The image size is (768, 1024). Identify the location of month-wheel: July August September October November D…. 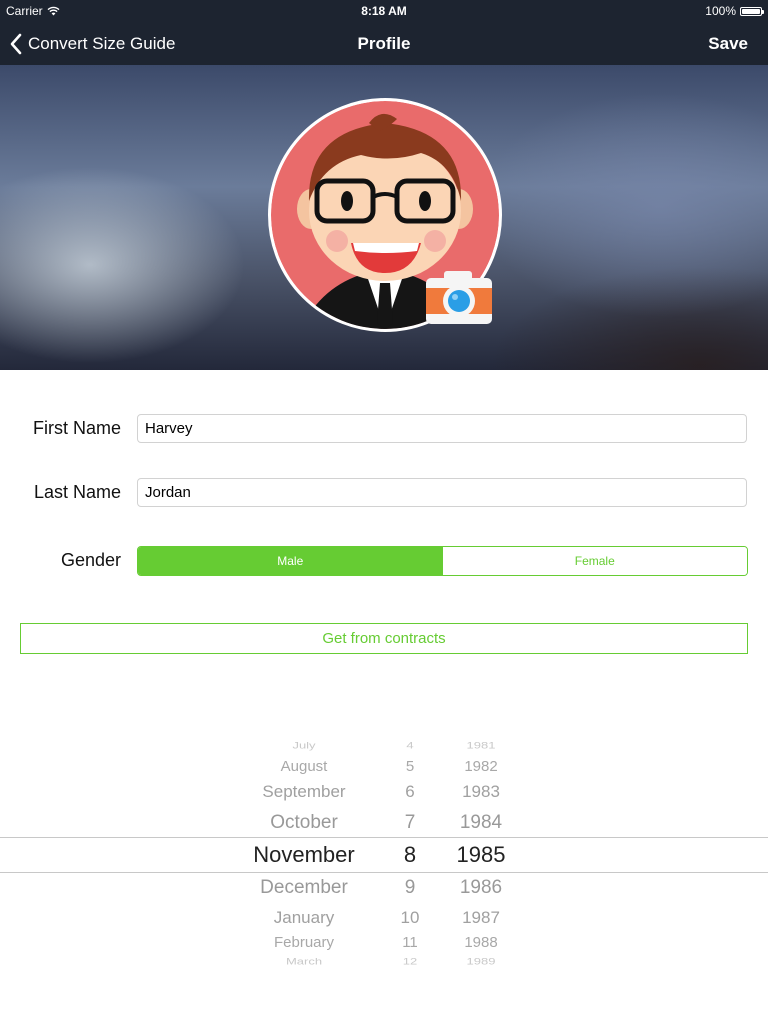
(304, 855).